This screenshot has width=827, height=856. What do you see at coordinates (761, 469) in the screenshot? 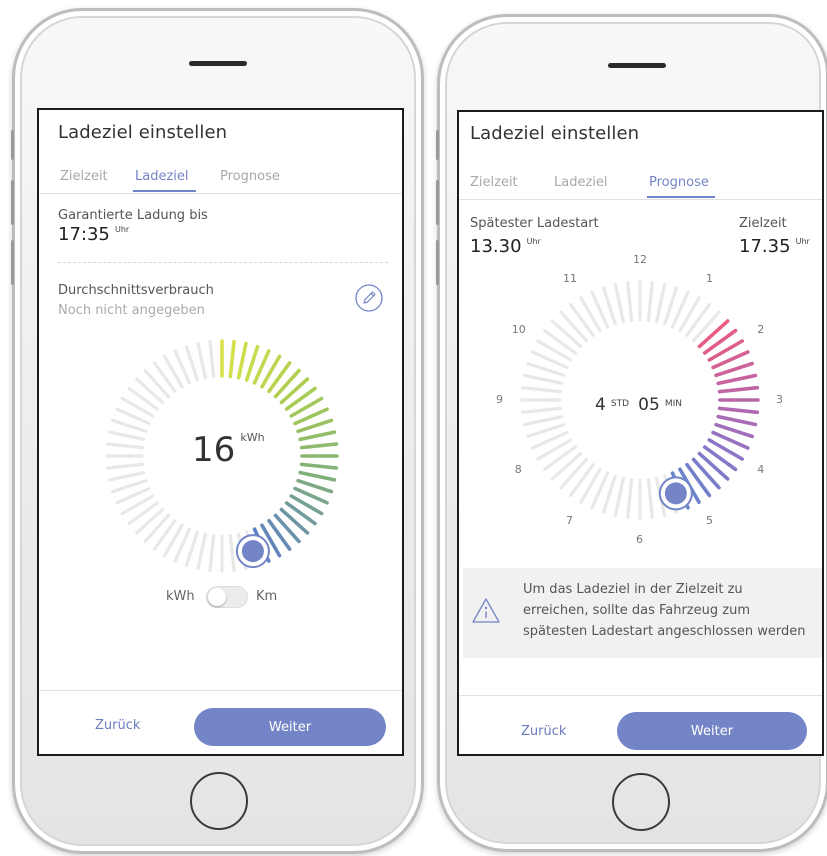
I see `clock-hour-label: 4` at bounding box center [761, 469].